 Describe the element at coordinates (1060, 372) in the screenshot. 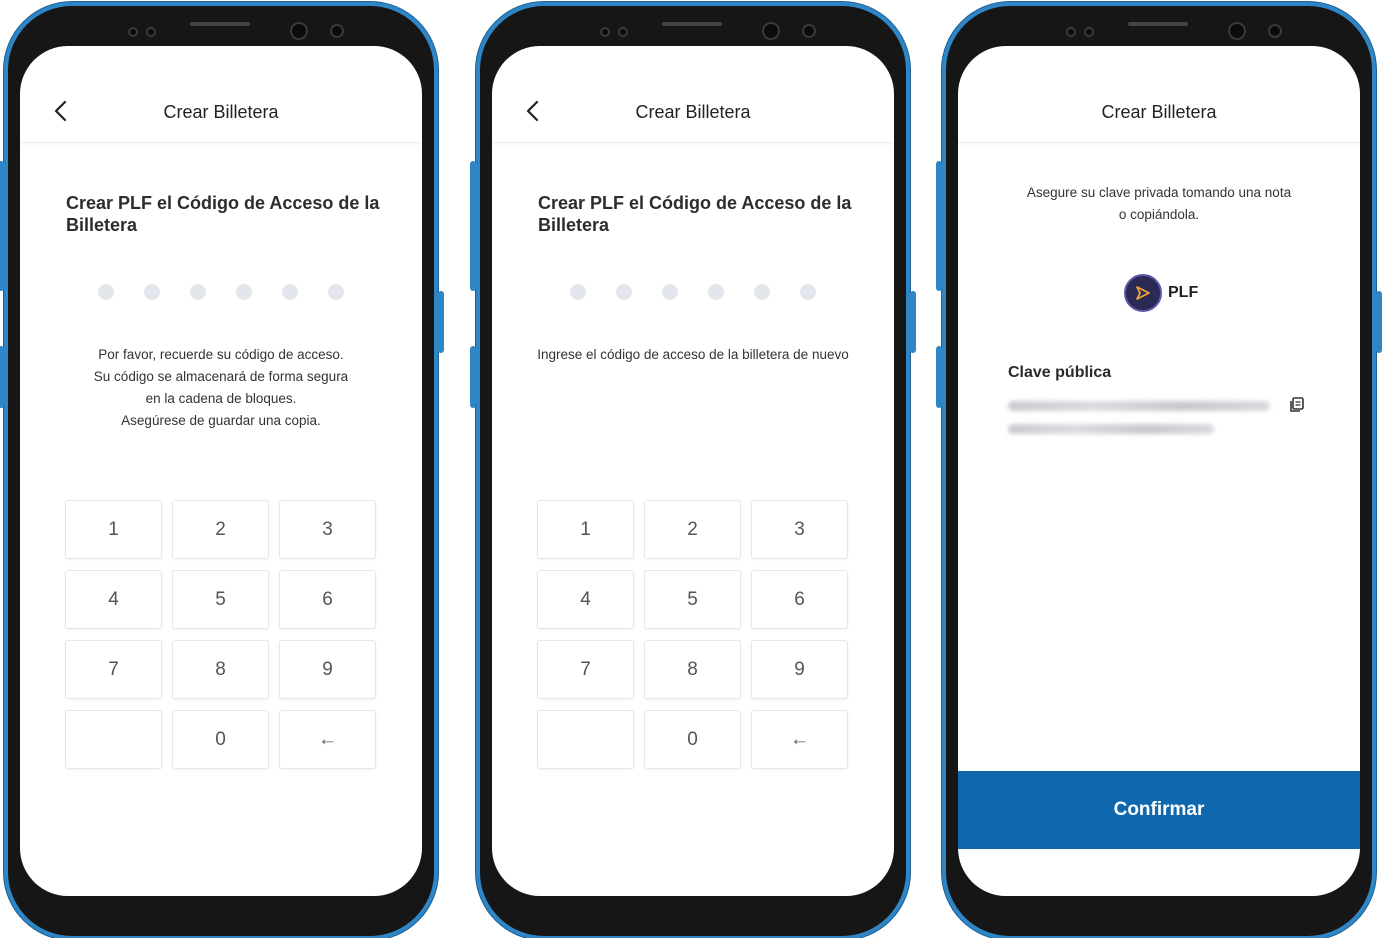

I see `public-key-label: Clave pública` at that location.